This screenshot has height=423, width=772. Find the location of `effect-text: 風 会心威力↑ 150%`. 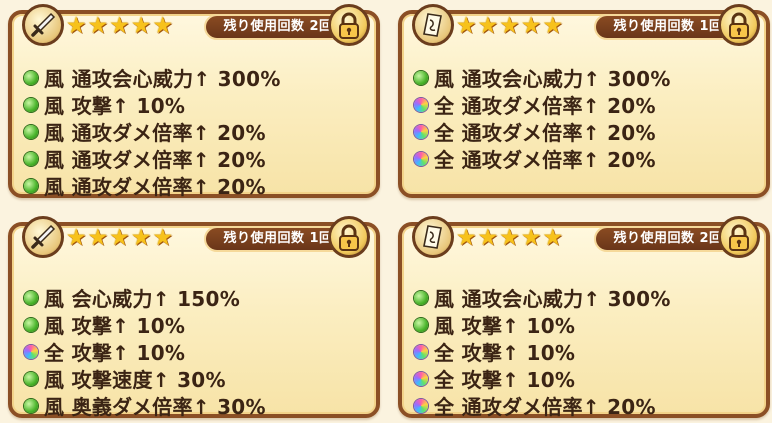

effect-text: 風 会心威力↑ 150% is located at coordinates (142, 299).